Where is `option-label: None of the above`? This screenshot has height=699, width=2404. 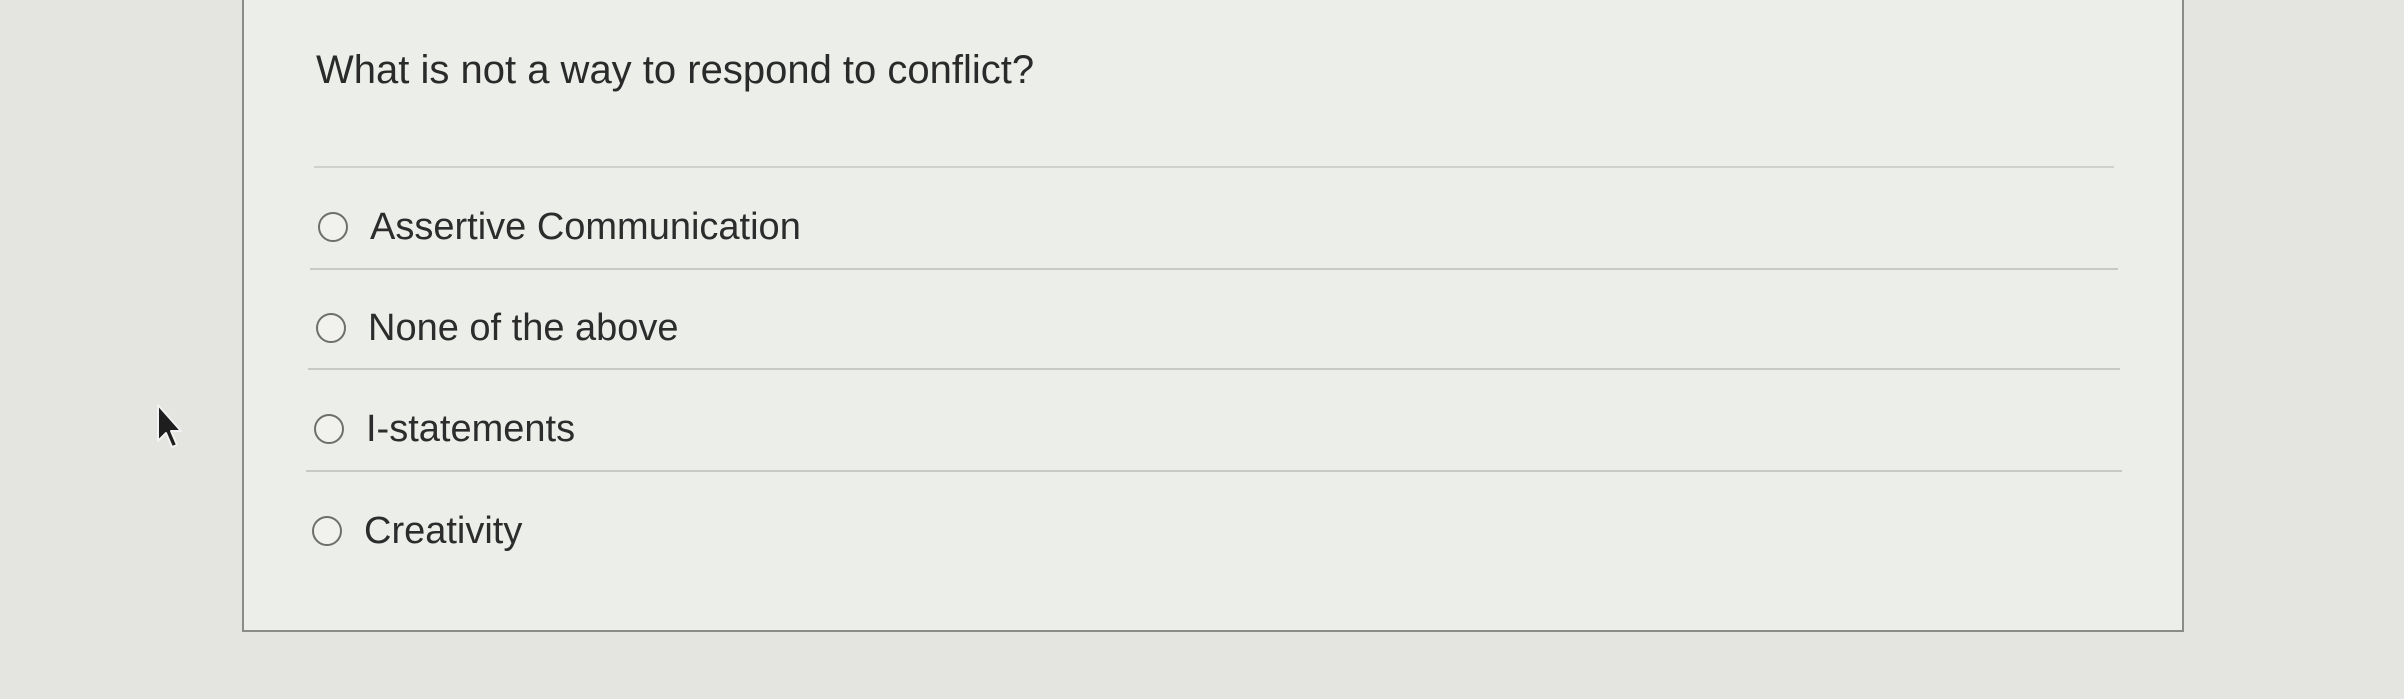 option-label: None of the above is located at coordinates (523, 327).